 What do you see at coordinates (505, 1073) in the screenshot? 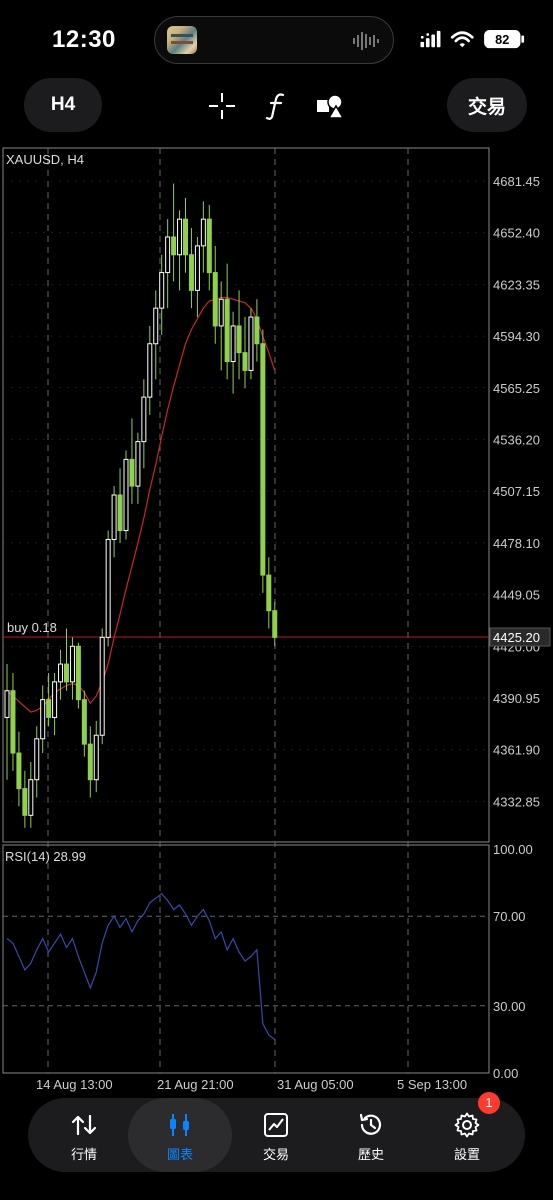
I see `rsi-tick-label: 0.00` at bounding box center [505, 1073].